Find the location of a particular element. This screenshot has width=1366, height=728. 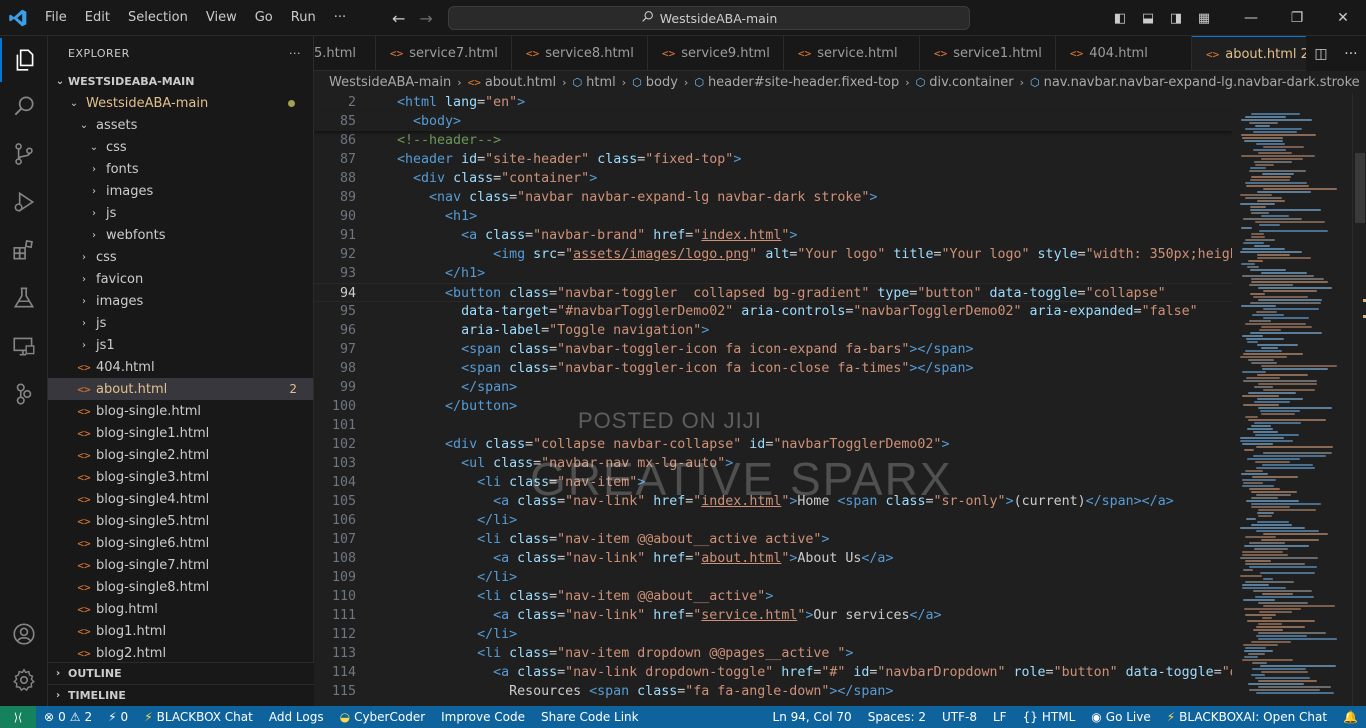

code-line: 99 </span> is located at coordinates (773, 387).